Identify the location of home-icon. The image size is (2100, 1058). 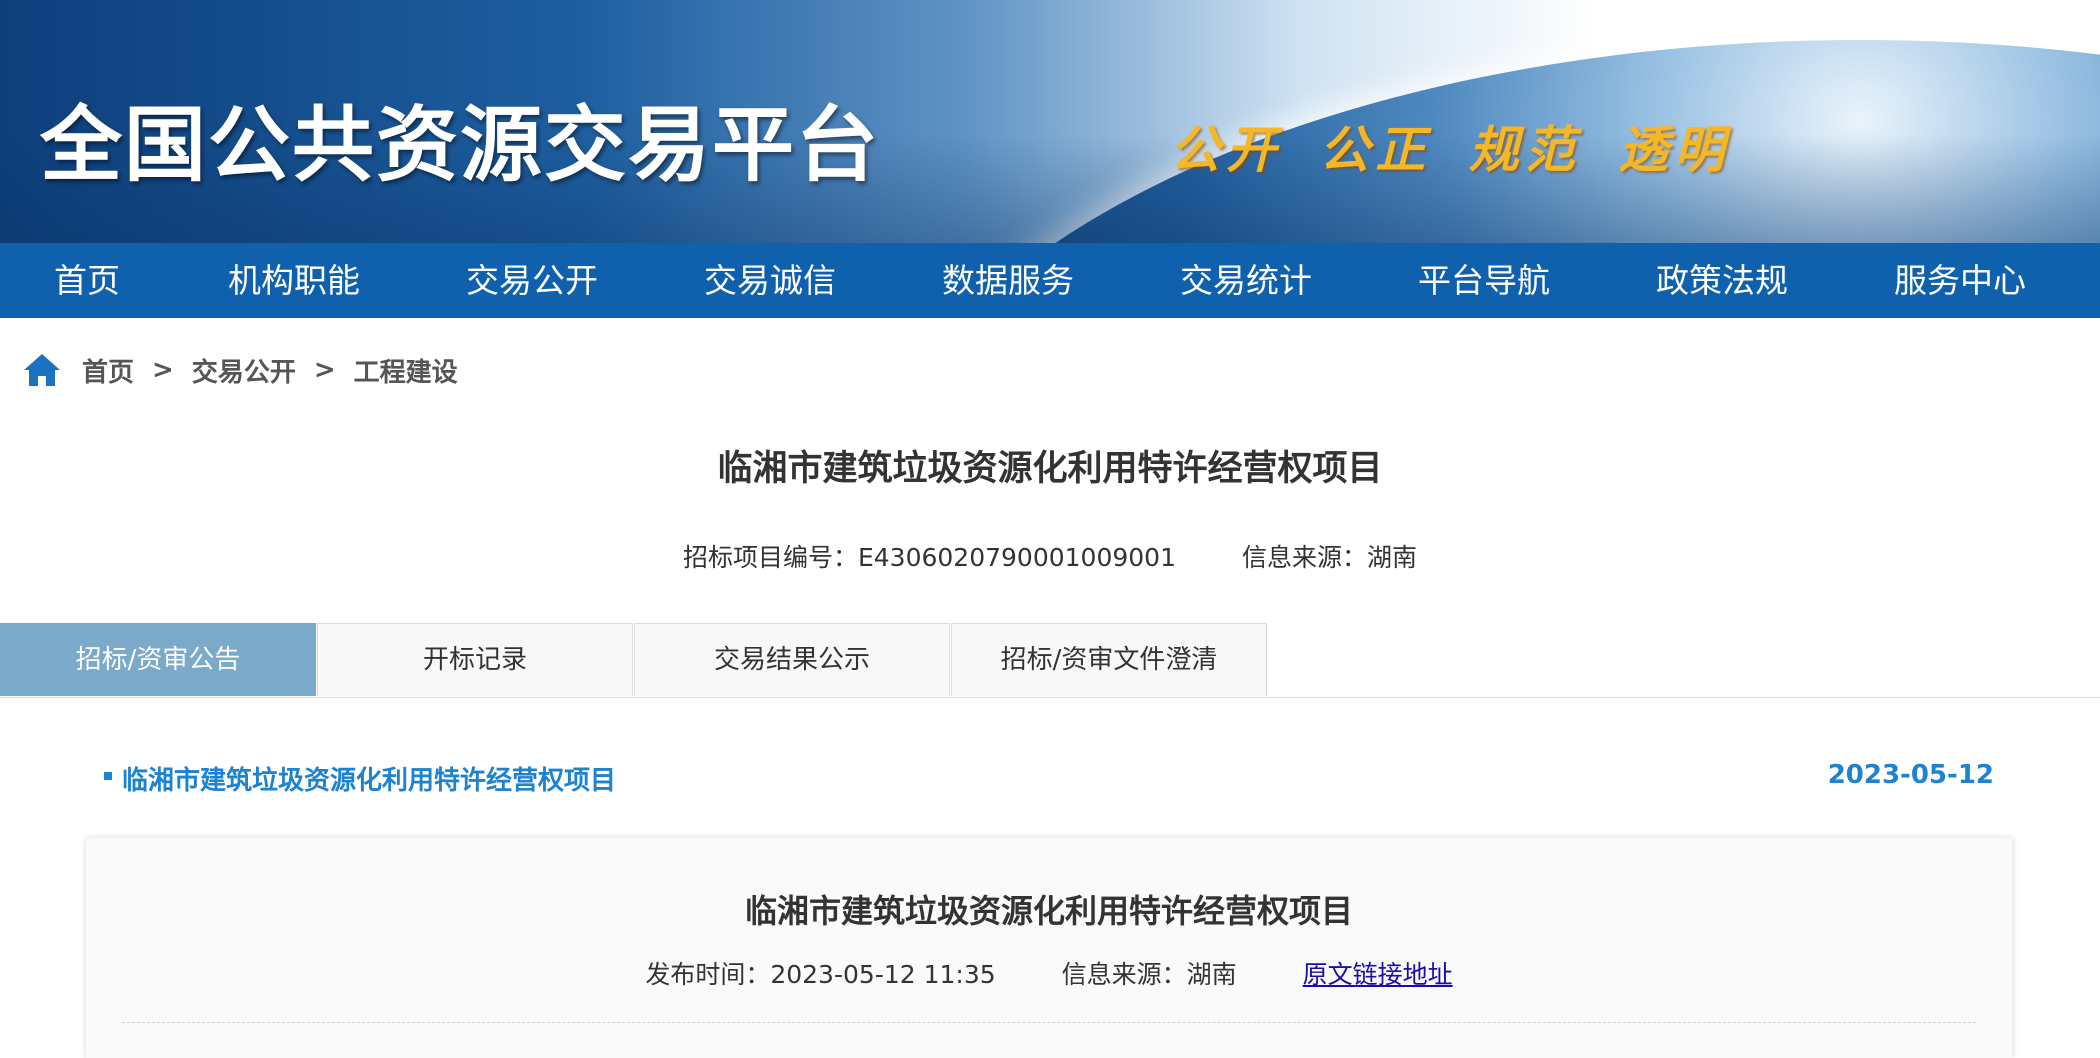
(42, 370).